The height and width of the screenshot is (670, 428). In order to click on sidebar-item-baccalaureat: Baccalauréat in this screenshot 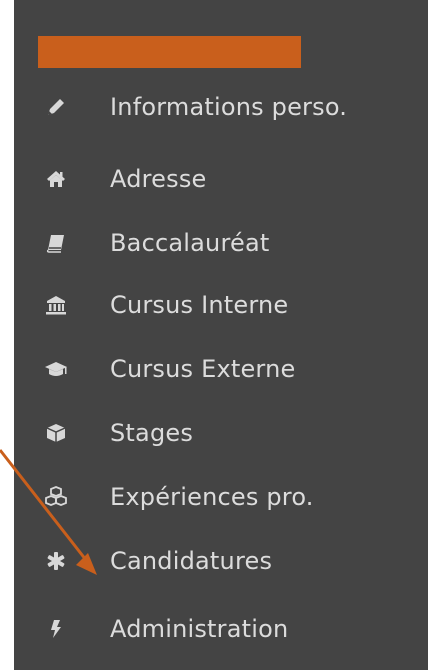, I will do `click(214, 243)`.